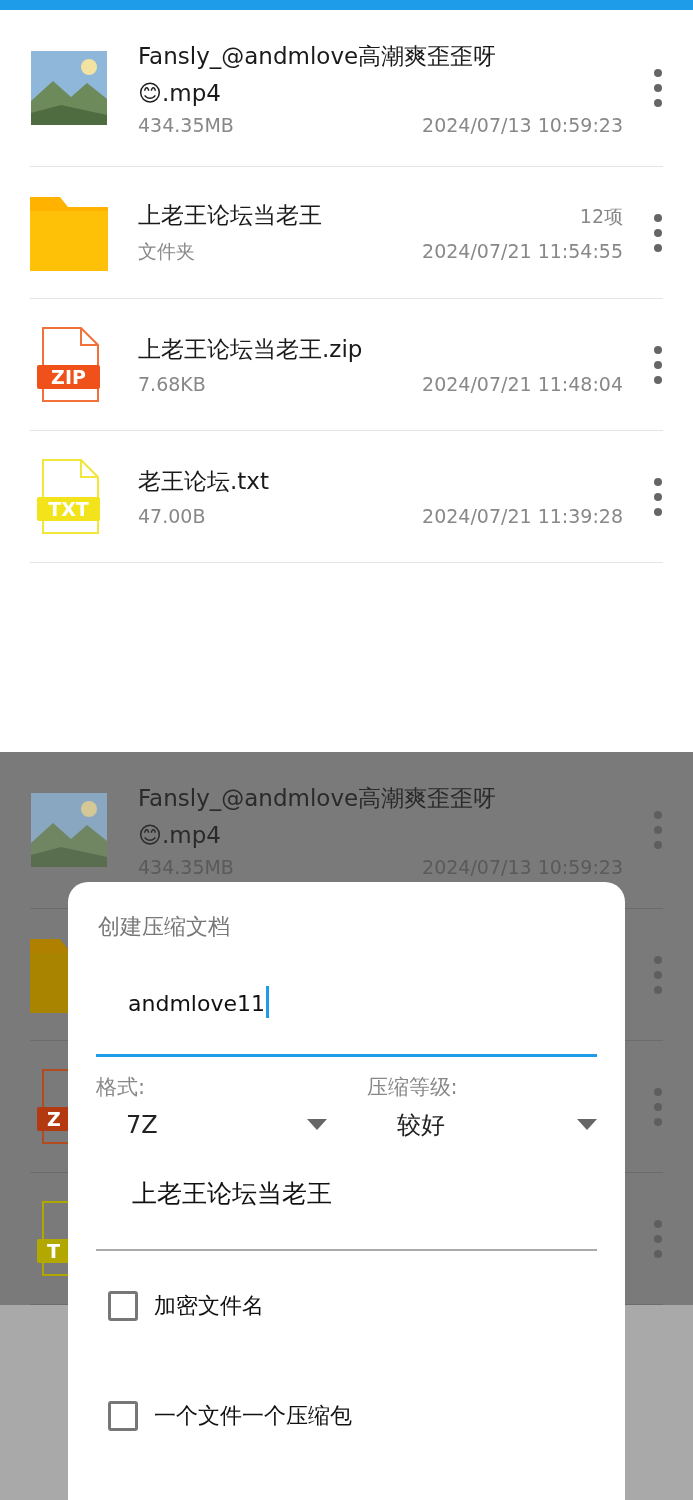  I want to click on file-row: 上老王论坛当老王 12项 文件夹 2024/07/21 11:54:55, so click(346, 233).